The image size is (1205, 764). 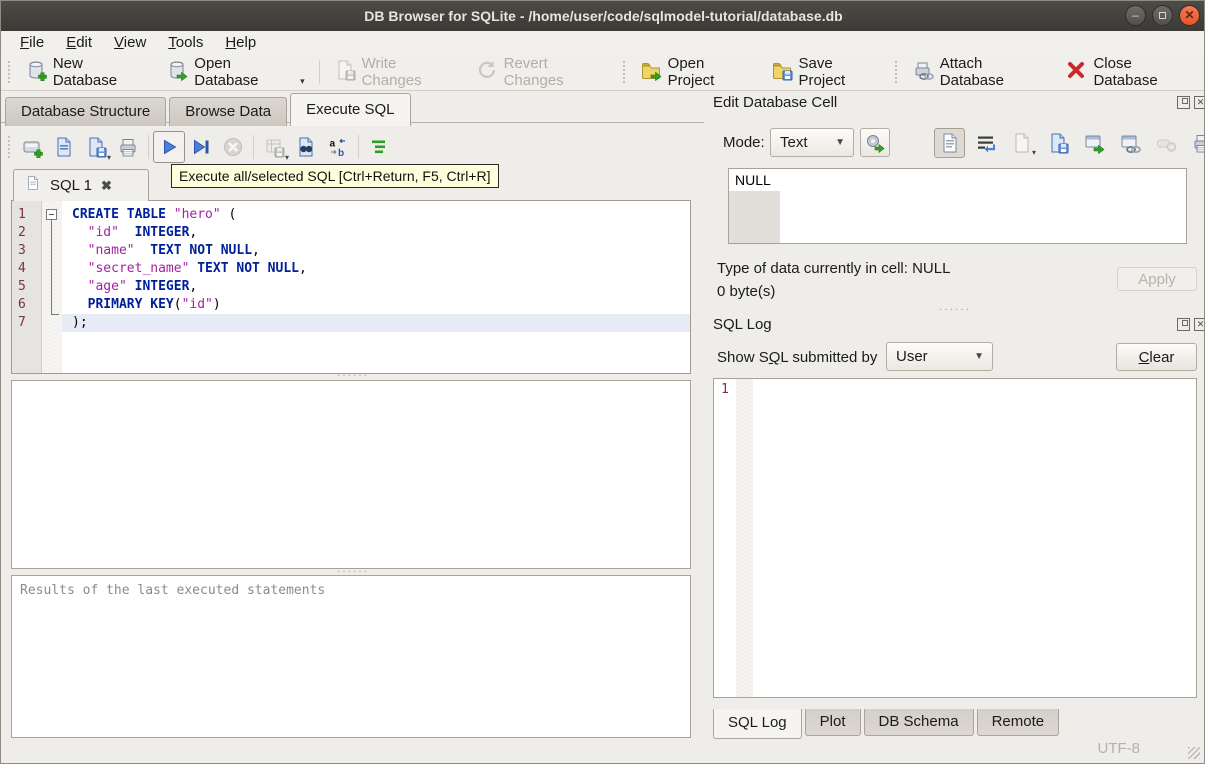 What do you see at coordinates (1093, 143) in the screenshot?
I see `export-data-icon` at bounding box center [1093, 143].